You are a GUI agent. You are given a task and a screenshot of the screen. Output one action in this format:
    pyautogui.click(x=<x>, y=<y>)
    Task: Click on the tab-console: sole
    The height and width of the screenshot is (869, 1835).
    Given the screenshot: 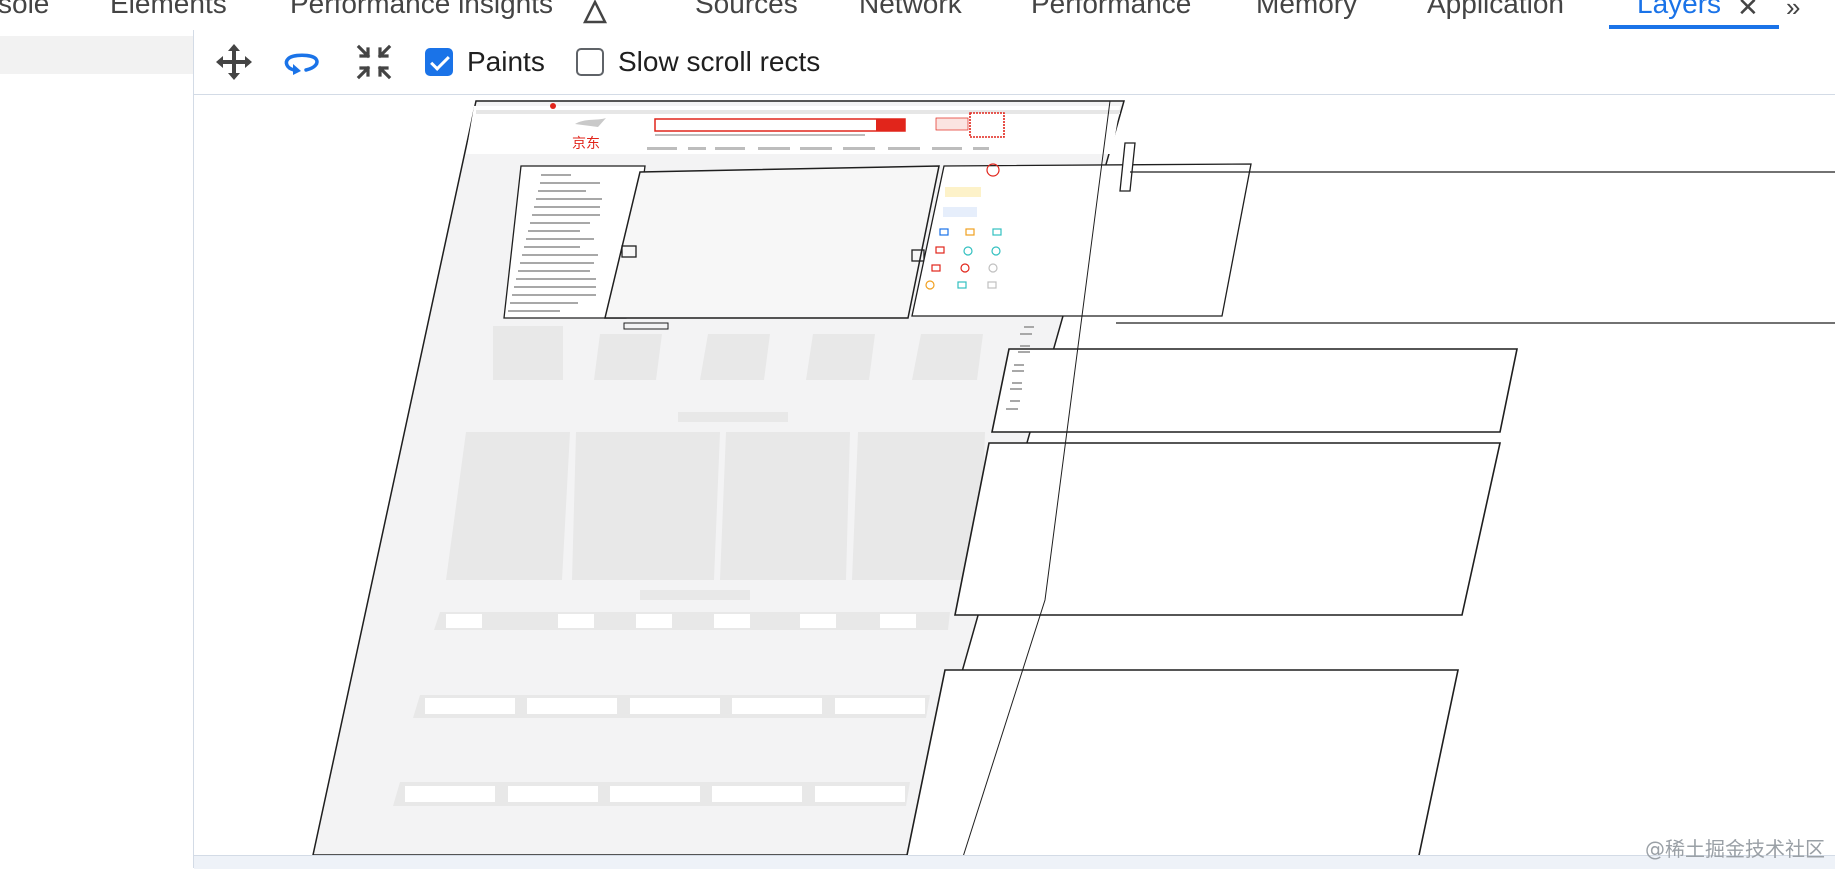 What is the action you would take?
    pyautogui.click(x=24, y=10)
    